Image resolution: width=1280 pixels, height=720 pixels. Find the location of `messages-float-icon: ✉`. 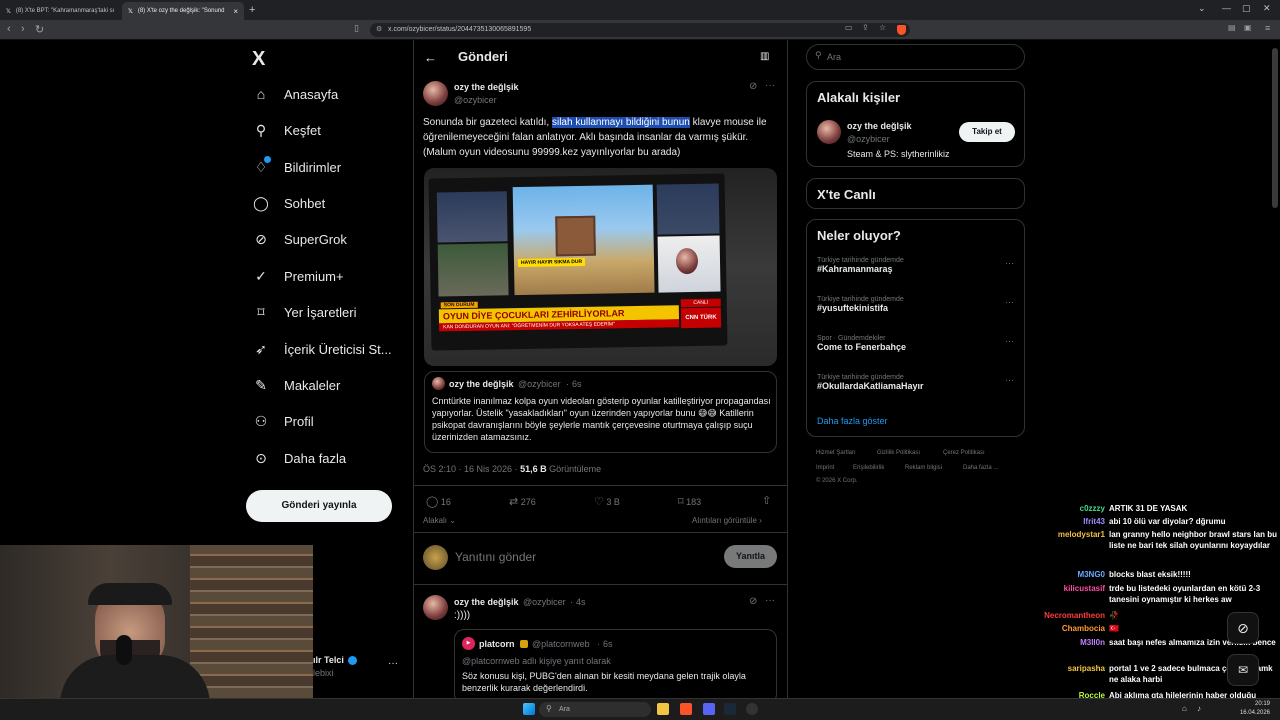

messages-float-icon: ✉ is located at coordinates (1243, 670).